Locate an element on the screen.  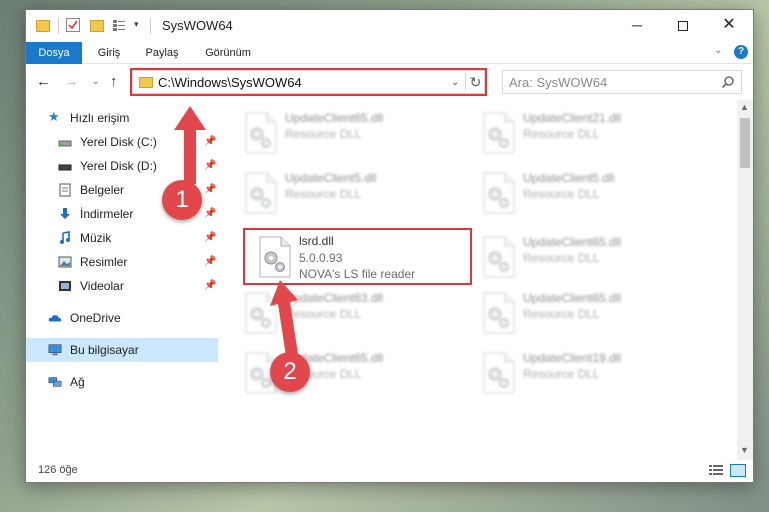
expand-ribbon-icon: ⌄ is located at coordinates (718, 50).